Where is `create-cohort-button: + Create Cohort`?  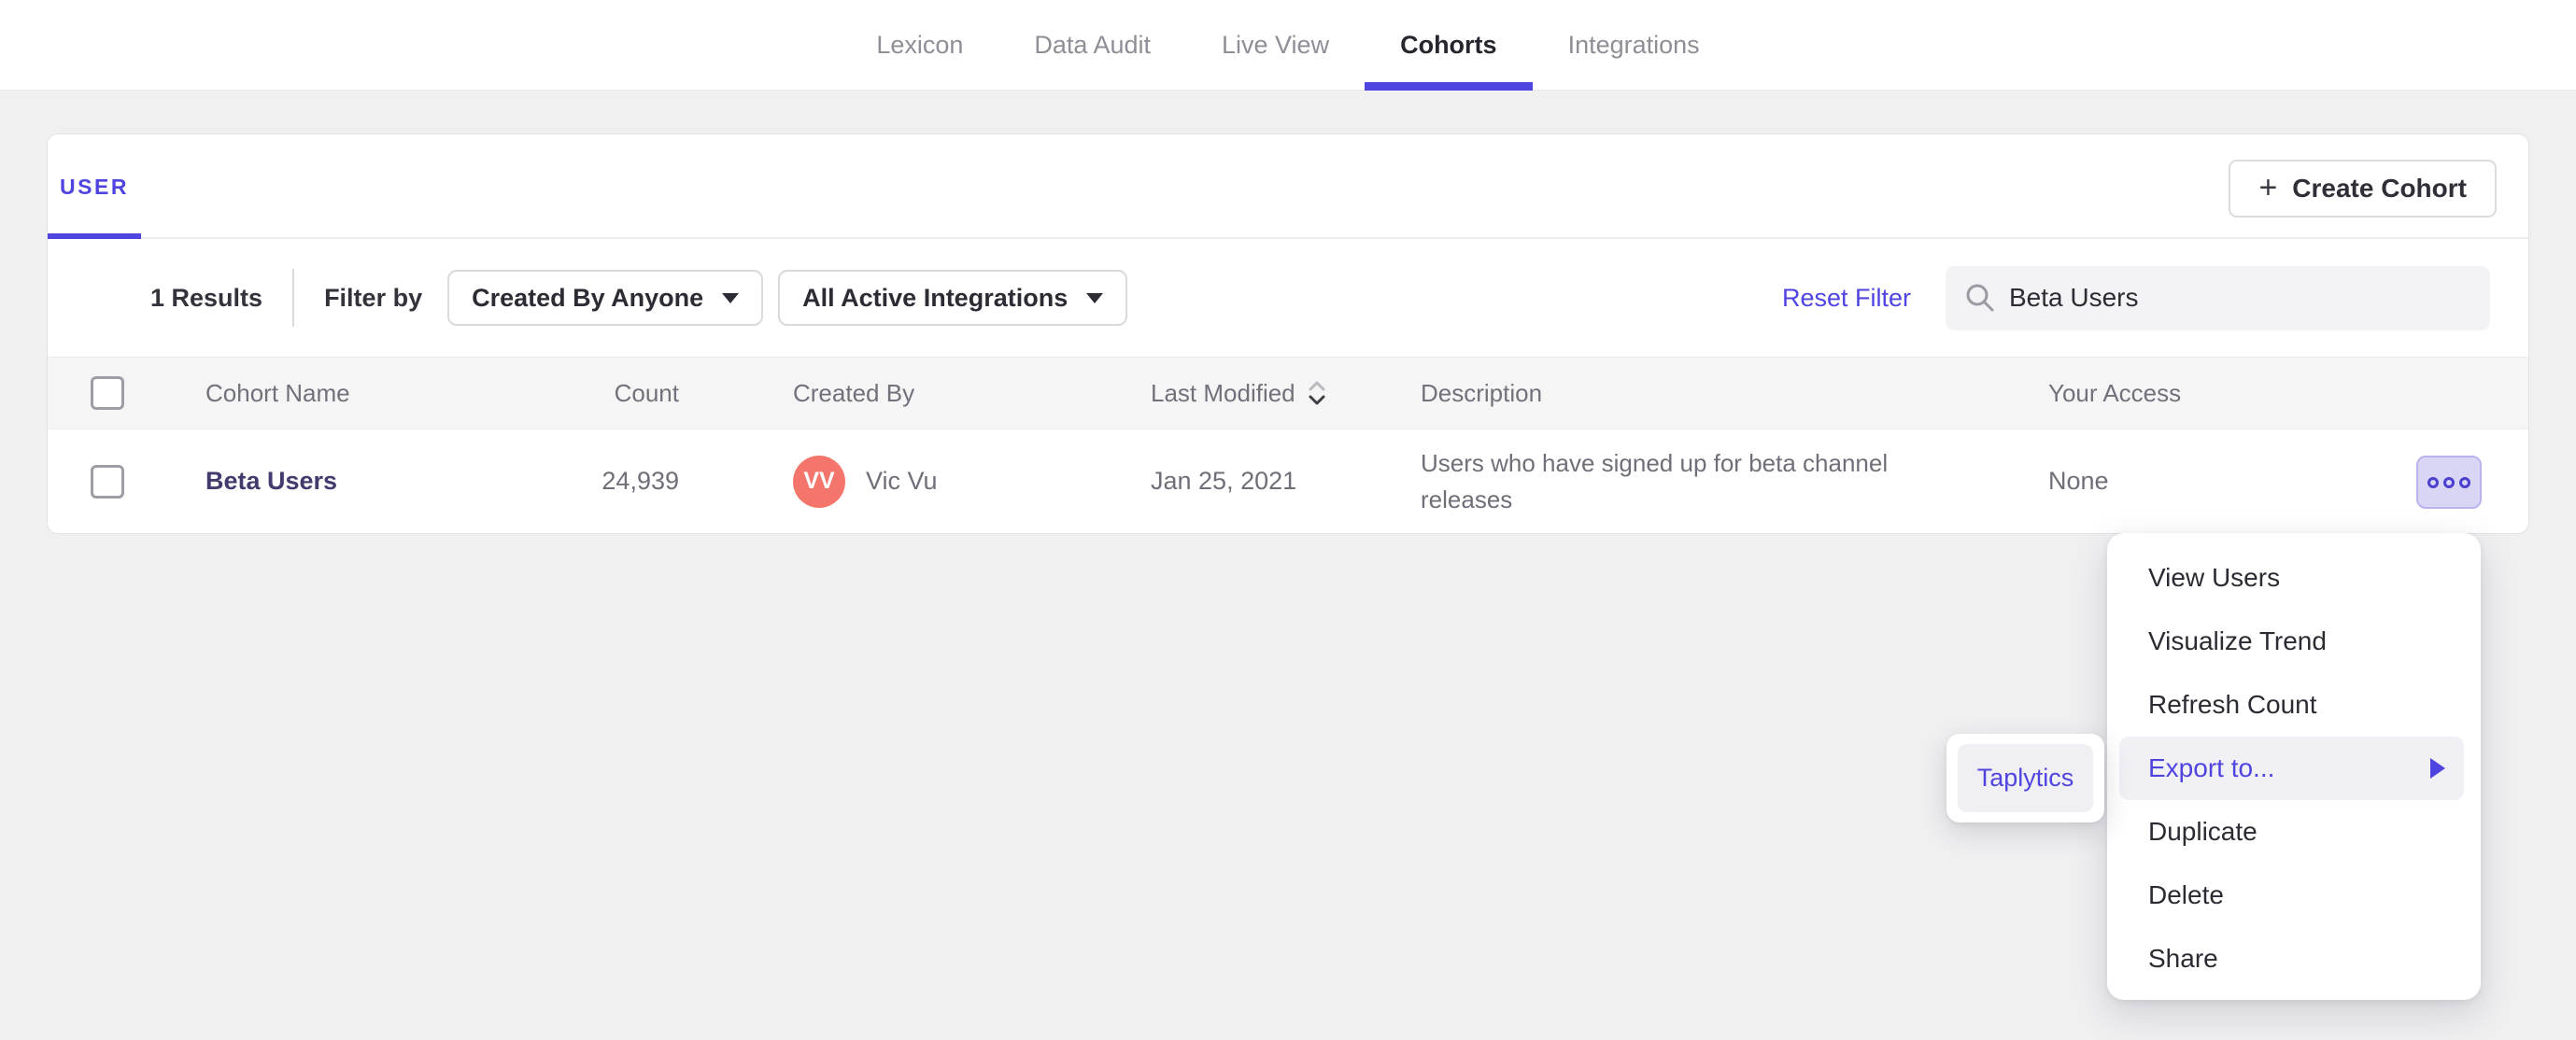
create-cohort-button: + Create Cohort is located at coordinates (2363, 189).